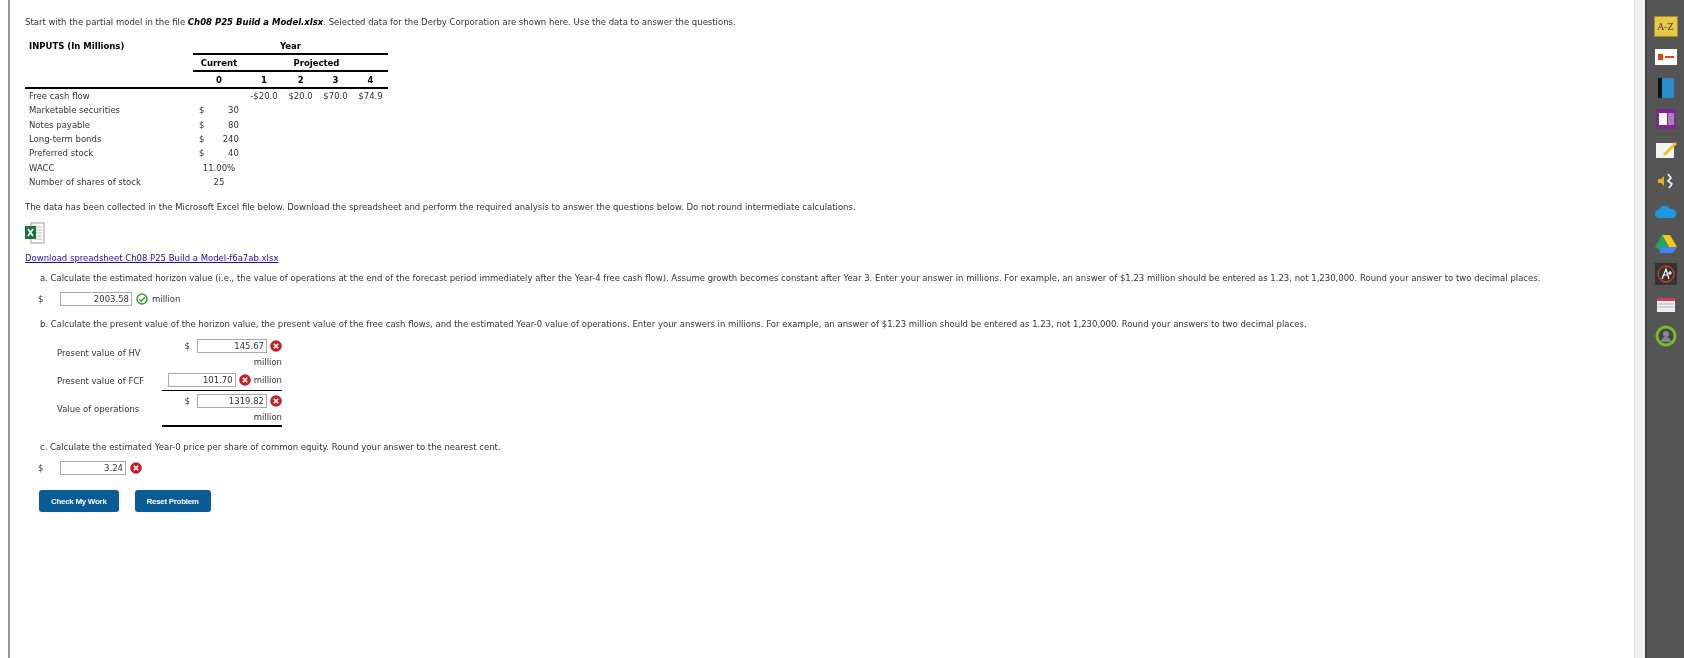 Image resolution: width=1684 pixels, height=658 pixels. What do you see at coordinates (65, 140) in the screenshot?
I see `row-label: Long-term bonds` at bounding box center [65, 140].